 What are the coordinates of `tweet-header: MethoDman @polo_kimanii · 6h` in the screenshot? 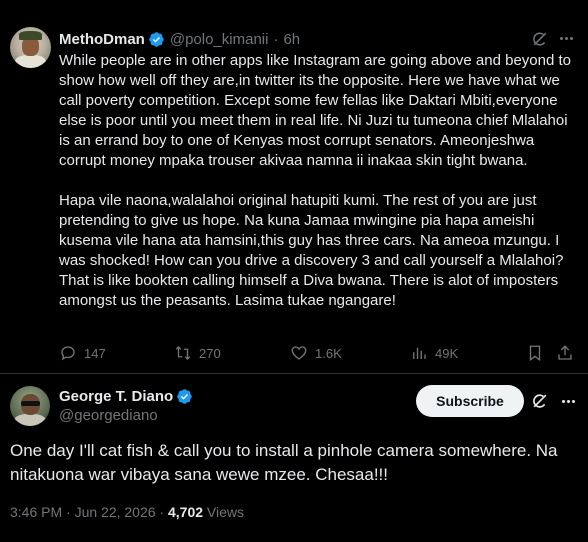 It's located at (179, 39).